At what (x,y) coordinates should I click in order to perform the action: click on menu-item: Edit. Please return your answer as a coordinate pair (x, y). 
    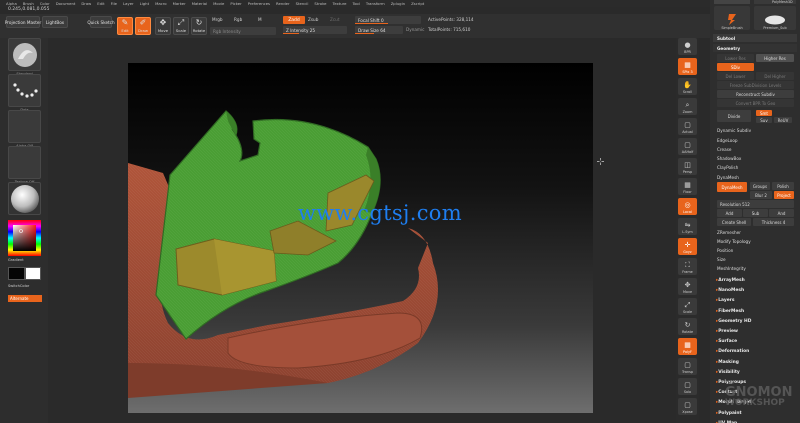
    Looking at the image, I should click on (100, 3).